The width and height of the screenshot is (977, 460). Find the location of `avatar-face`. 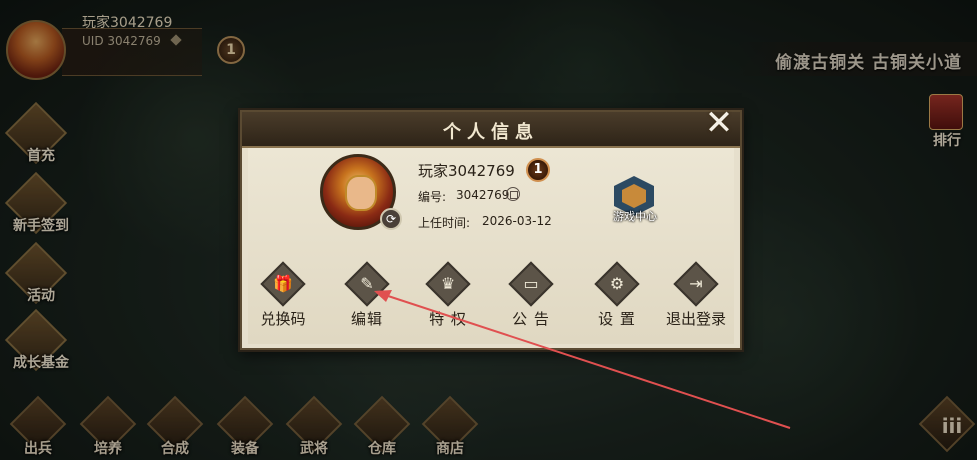

avatar-face is located at coordinates (361, 193).